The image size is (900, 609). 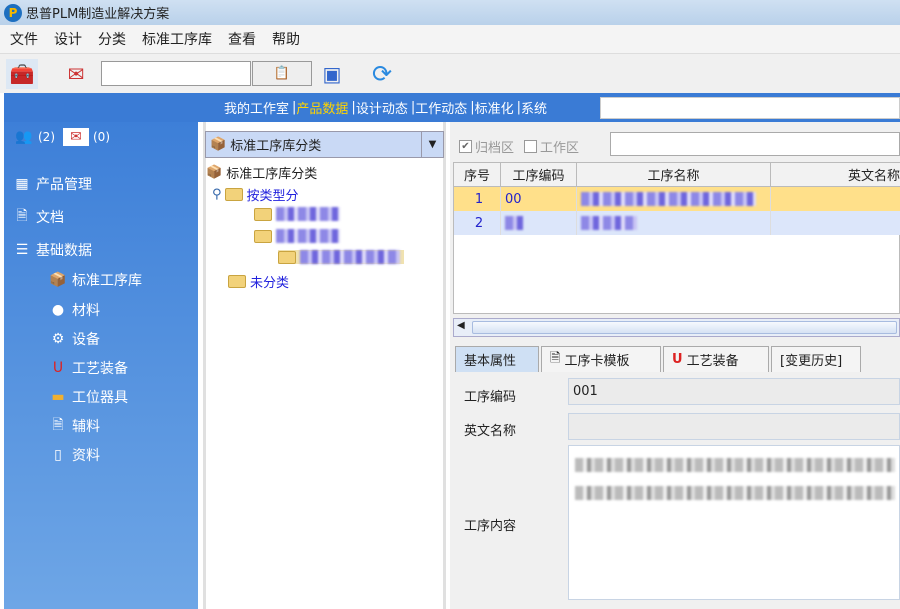 I want to click on process-table: 序号 工序编码 工序名称 英文名称 1 00 2, so click(x=676, y=238).